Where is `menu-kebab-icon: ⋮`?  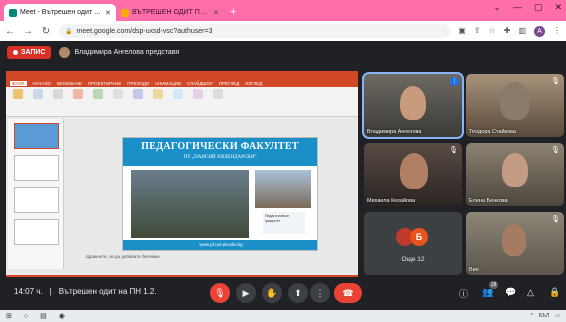 menu-kebab-icon: ⋮ is located at coordinates (557, 31).